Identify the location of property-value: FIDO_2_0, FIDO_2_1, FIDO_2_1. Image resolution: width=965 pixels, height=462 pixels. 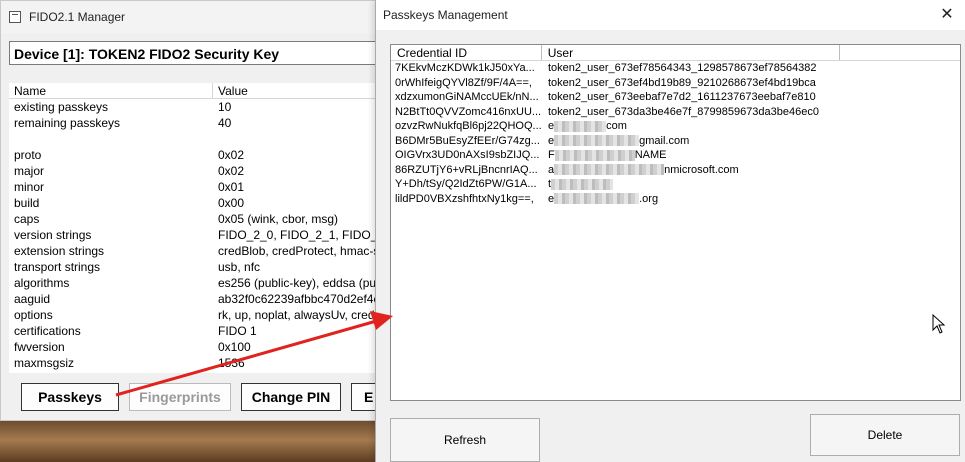
(299, 235).